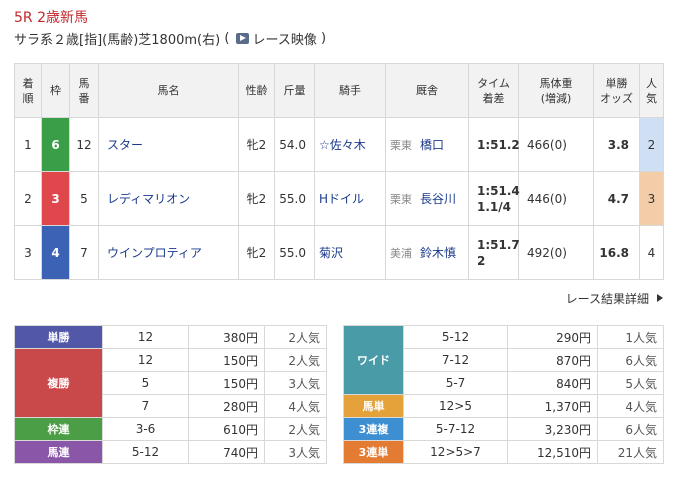 The height and width of the screenshot is (488, 677). What do you see at coordinates (494, 206) in the screenshot?
I see `finish-margin: 1.1/4` at bounding box center [494, 206].